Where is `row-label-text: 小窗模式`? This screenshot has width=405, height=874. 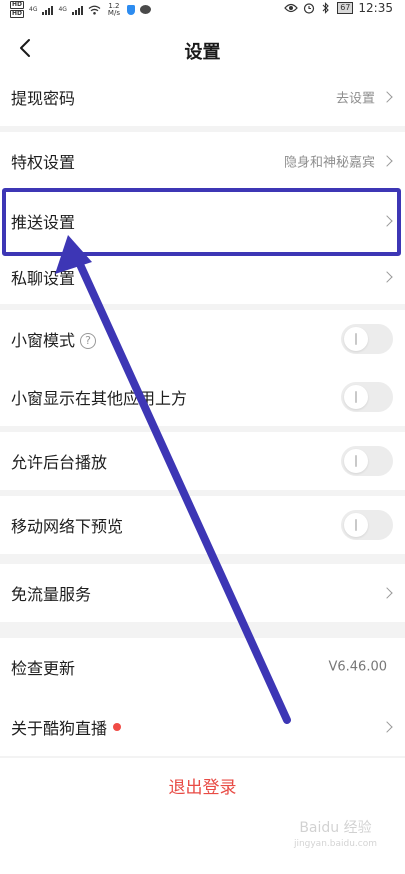 row-label-text: 小窗模式 is located at coordinates (43, 340).